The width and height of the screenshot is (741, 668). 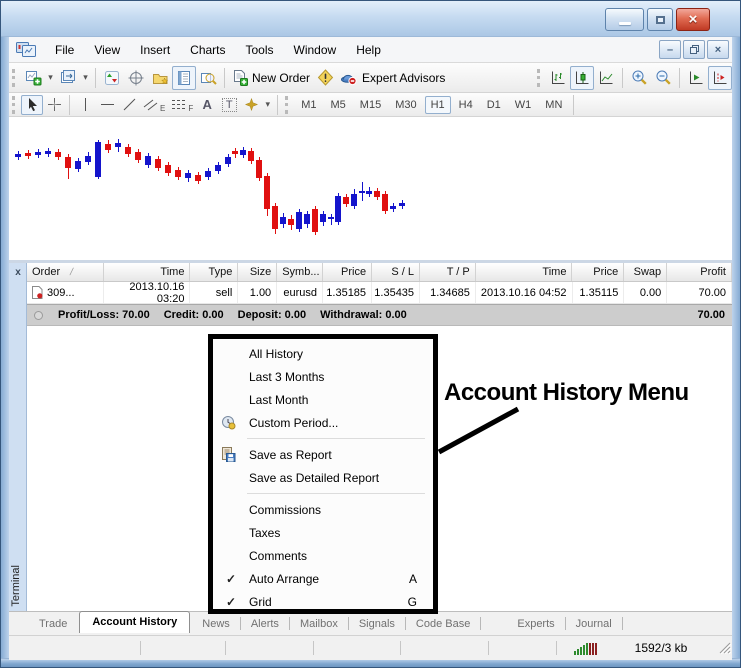 What do you see at coordinates (147, 272) in the screenshot?
I see `column-header-open-time: Time` at bounding box center [147, 272].